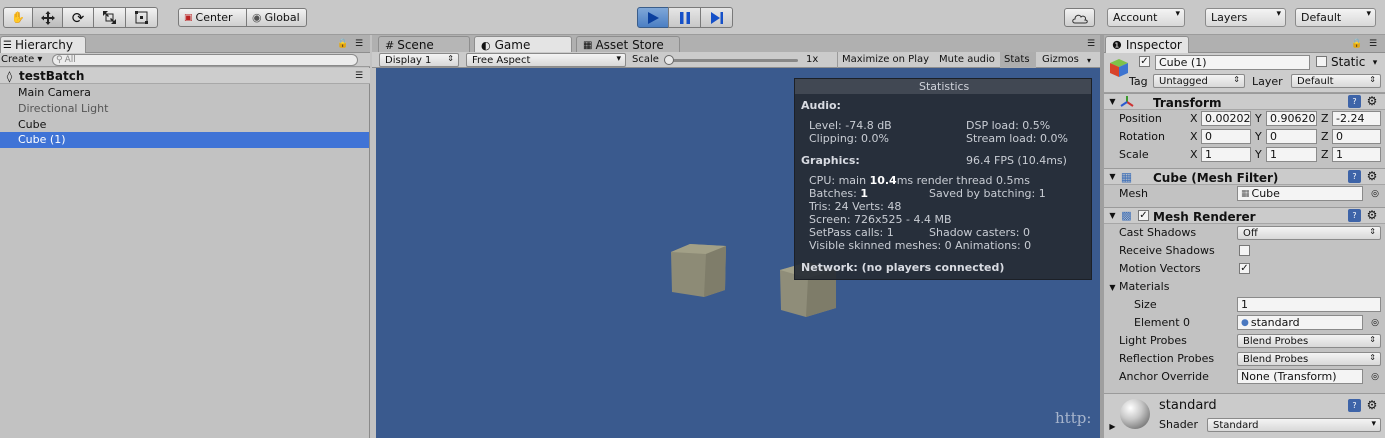 Image resolution: width=1385 pixels, height=438 pixels. Describe the element at coordinates (78, 17) in the screenshot. I see `rotate-tool-button: ⟳` at that location.